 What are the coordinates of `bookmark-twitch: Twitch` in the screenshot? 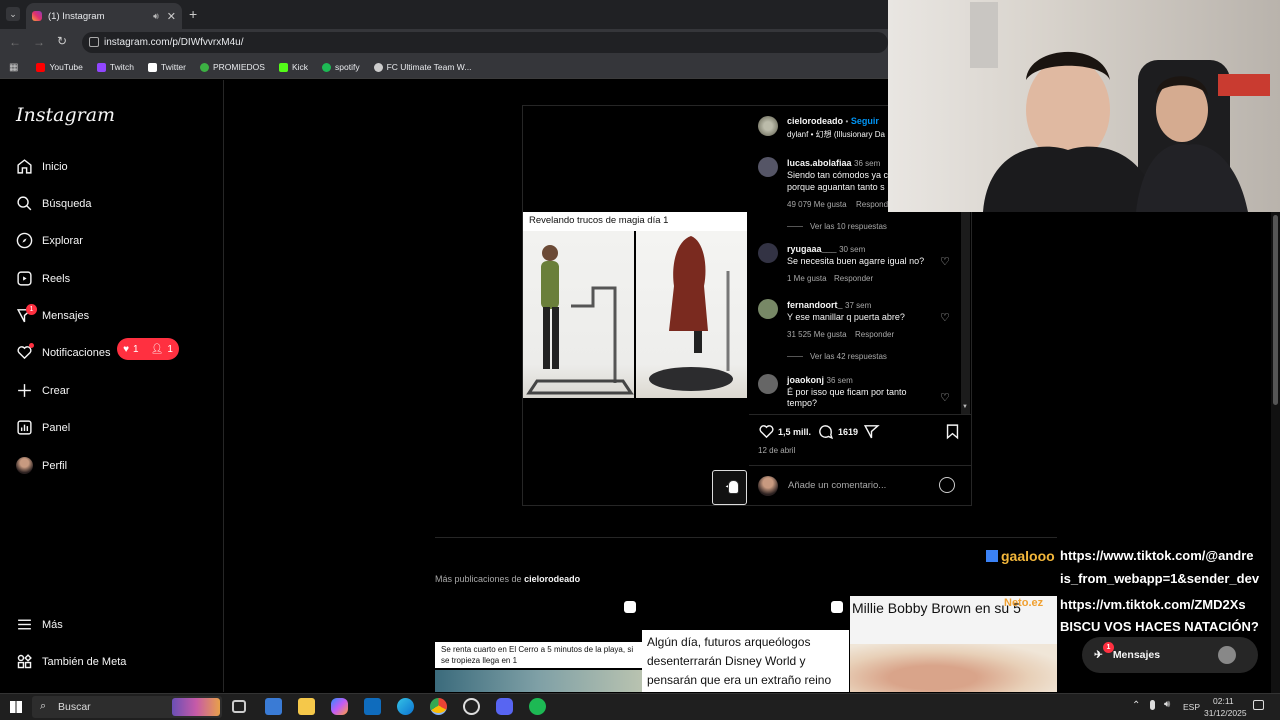 It's located at (115, 67).